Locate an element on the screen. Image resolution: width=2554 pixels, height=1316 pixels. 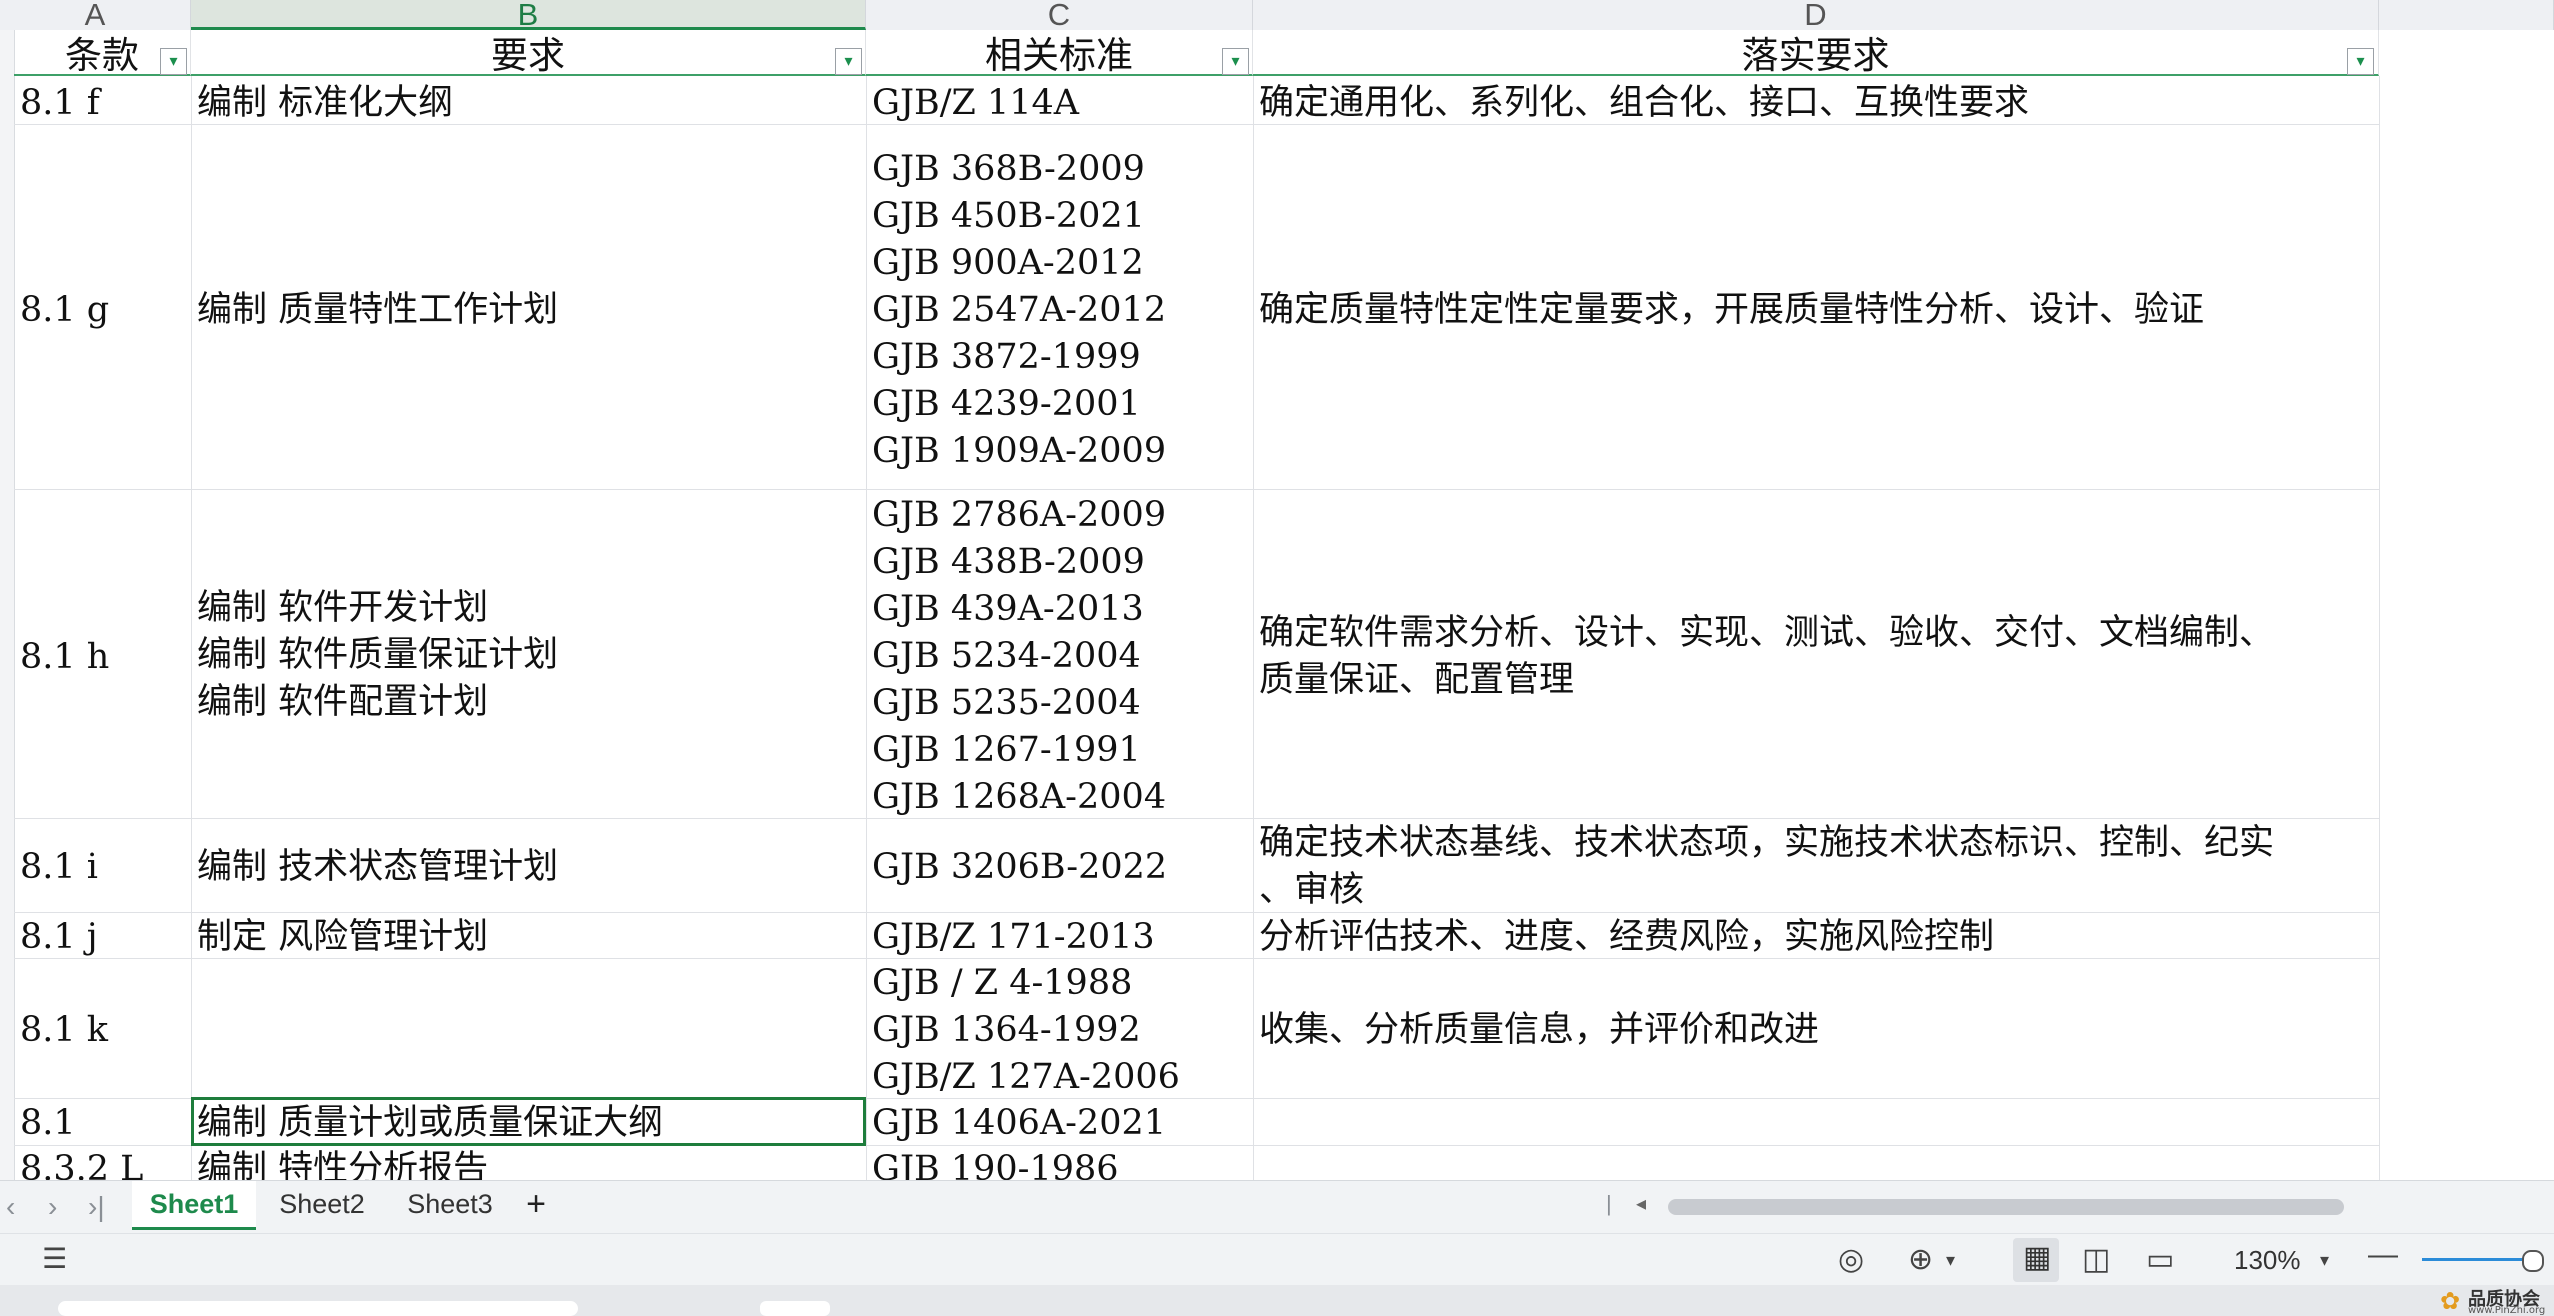
grid-view-icon: ▦ is located at coordinates (2037, 1257).